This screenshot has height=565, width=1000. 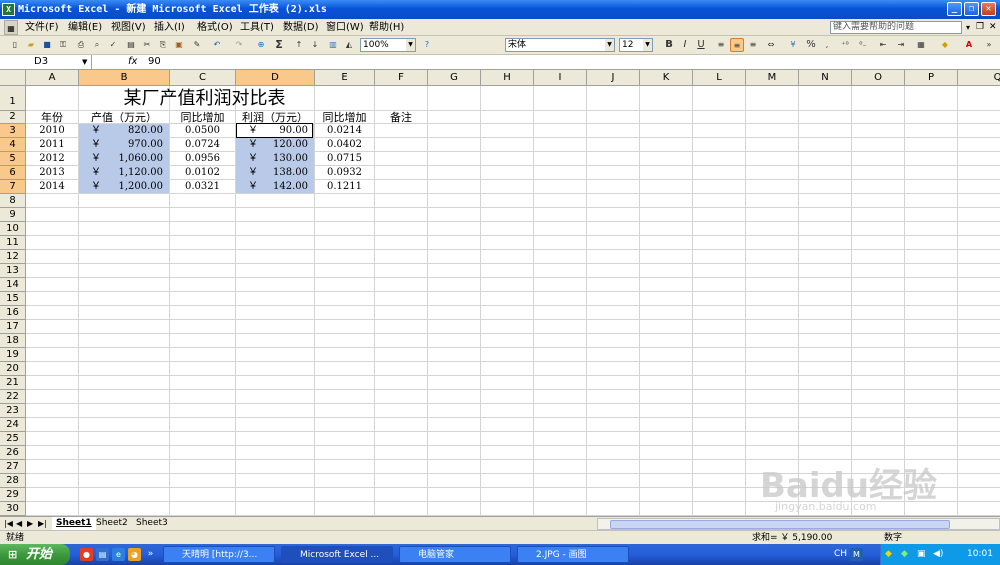 What do you see at coordinates (811, 45) in the screenshot?
I see `percent-button: %` at bounding box center [811, 45].